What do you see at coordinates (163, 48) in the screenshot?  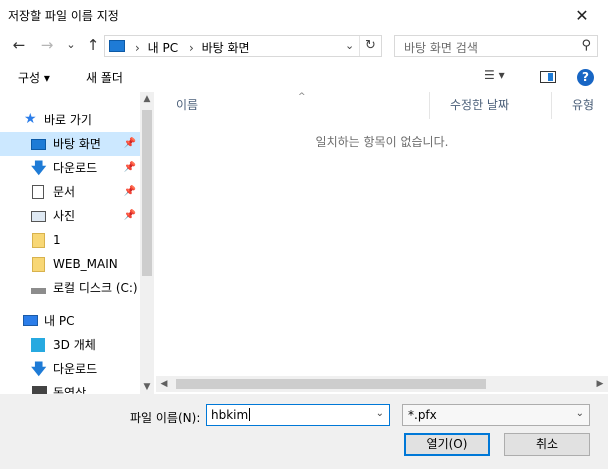 I see `breadcrumb-item: 내 PC` at bounding box center [163, 48].